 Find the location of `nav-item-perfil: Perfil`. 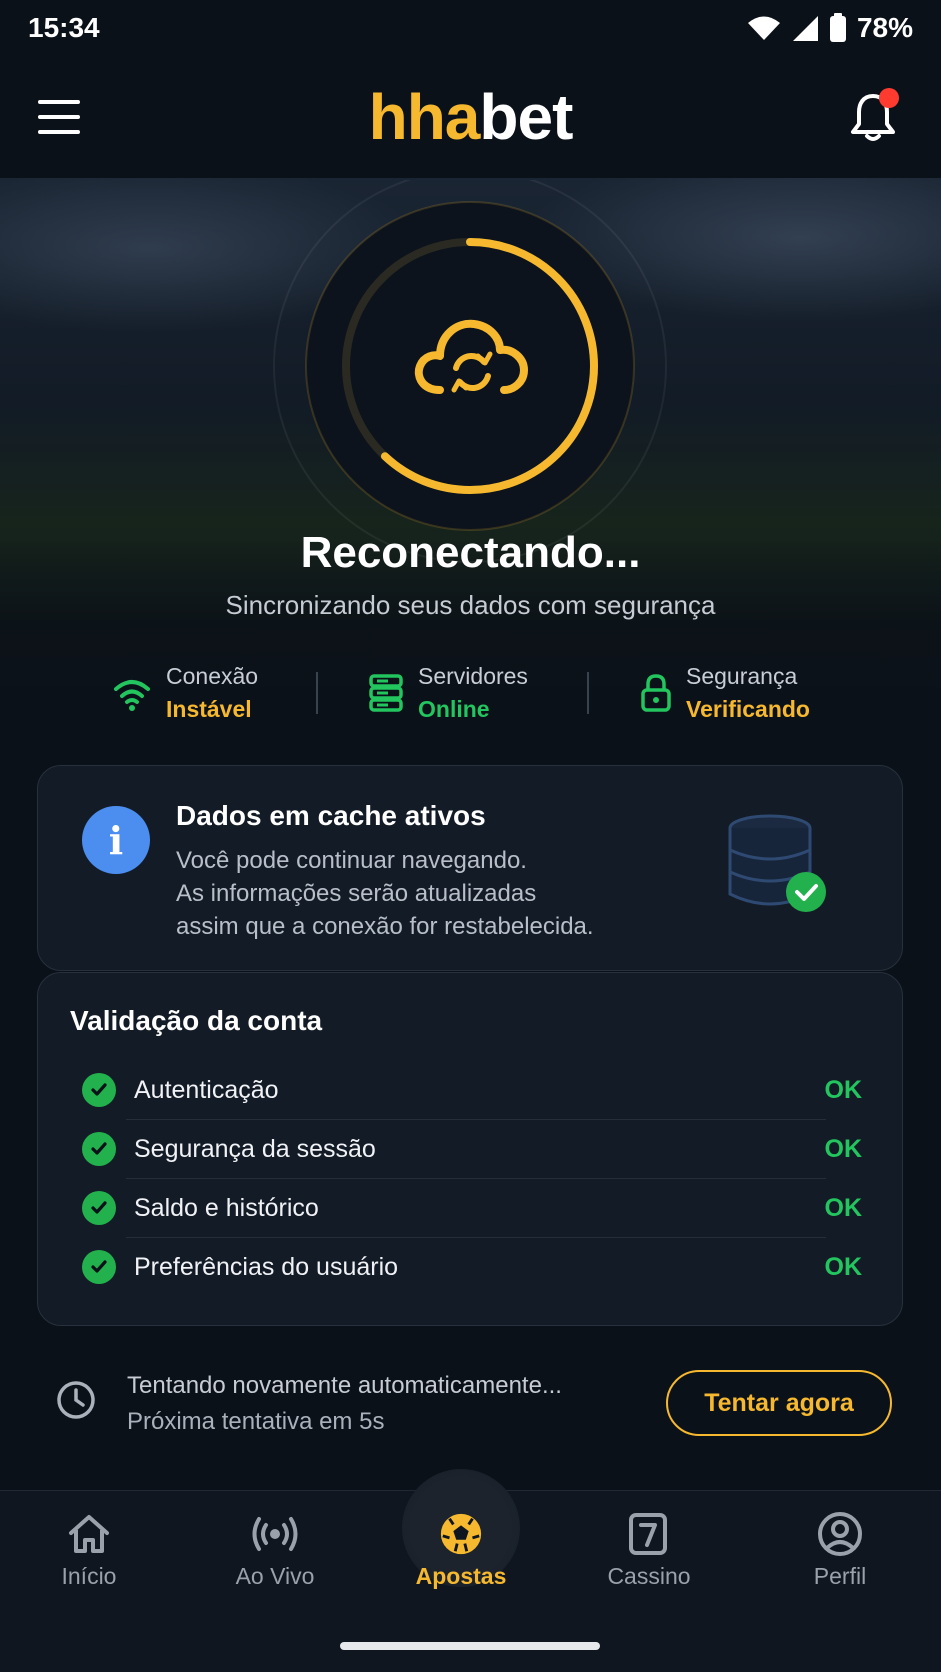

nav-item-perfil: Perfil is located at coordinates (840, 1550).